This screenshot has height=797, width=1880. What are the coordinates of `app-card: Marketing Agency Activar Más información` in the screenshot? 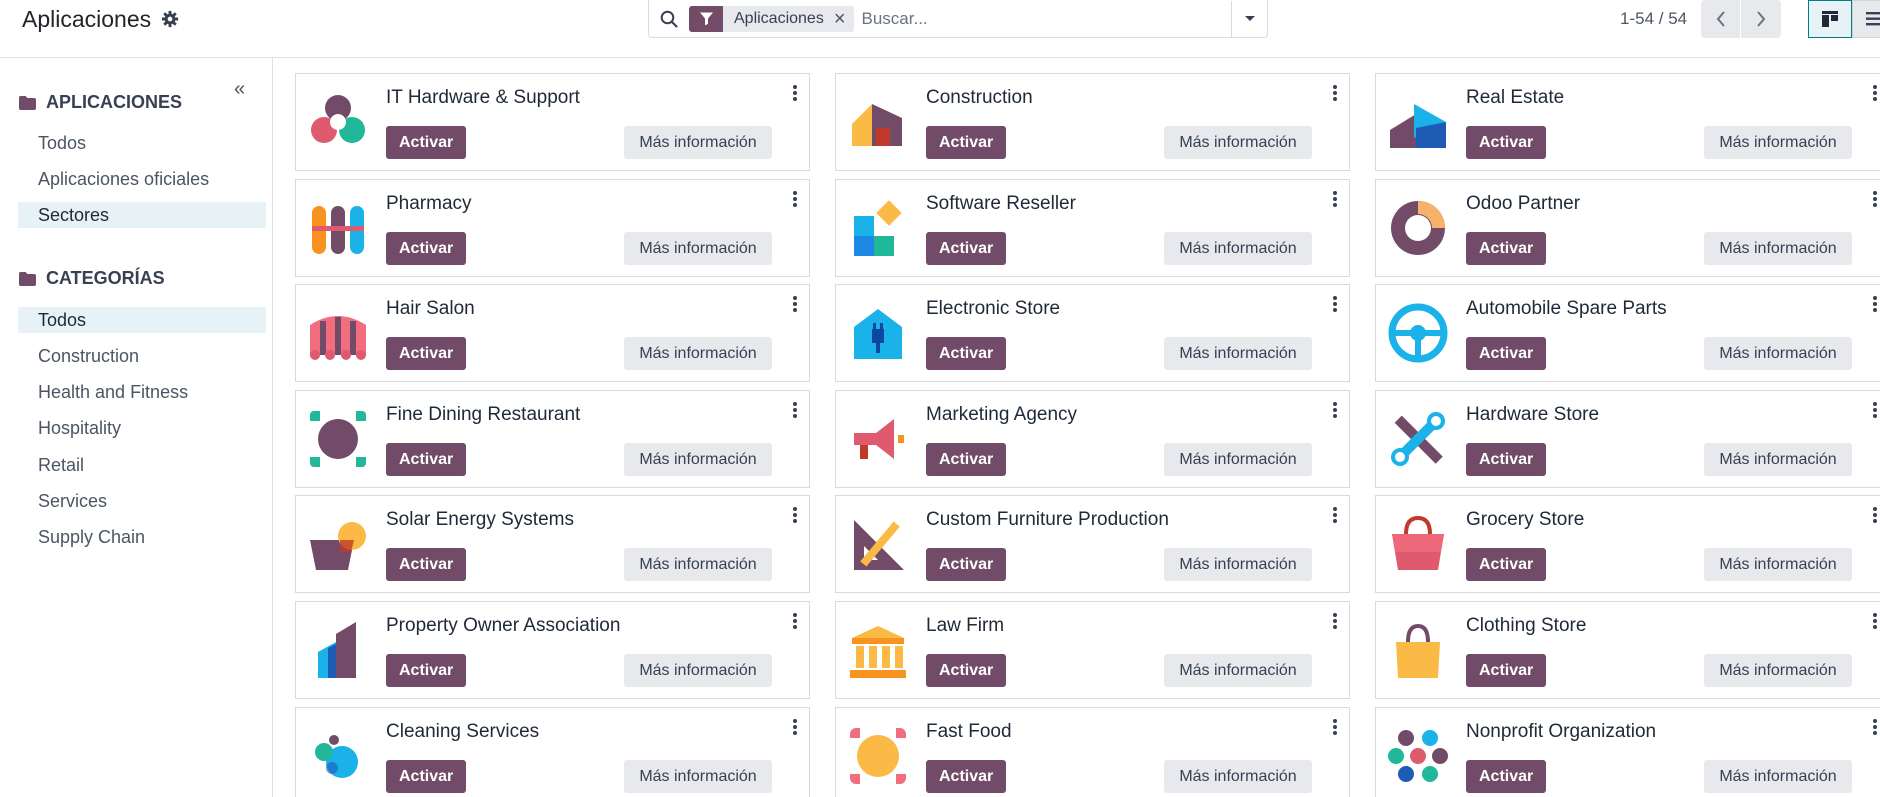 It's located at (1092, 439).